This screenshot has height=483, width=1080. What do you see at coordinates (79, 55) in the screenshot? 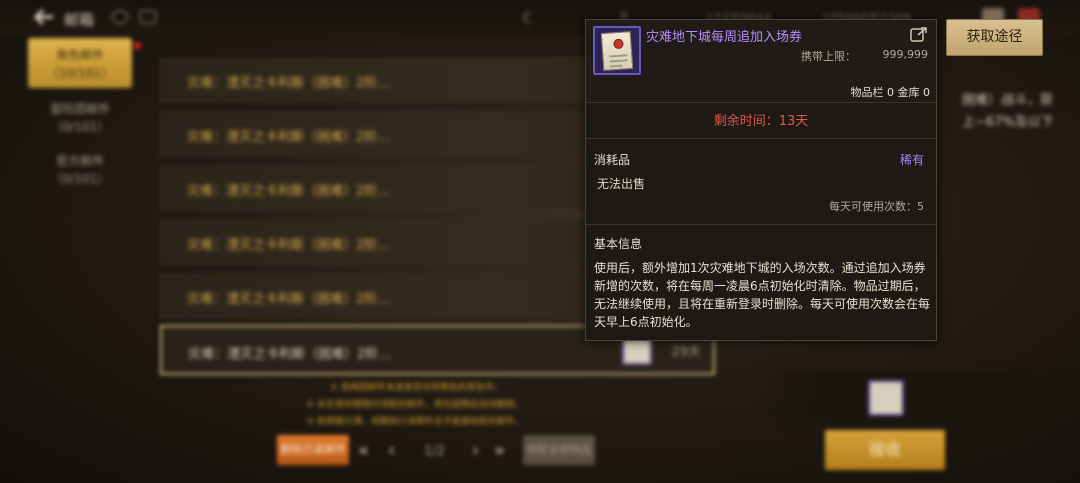
I see `tab-label: 角色邮件` at bounding box center [79, 55].